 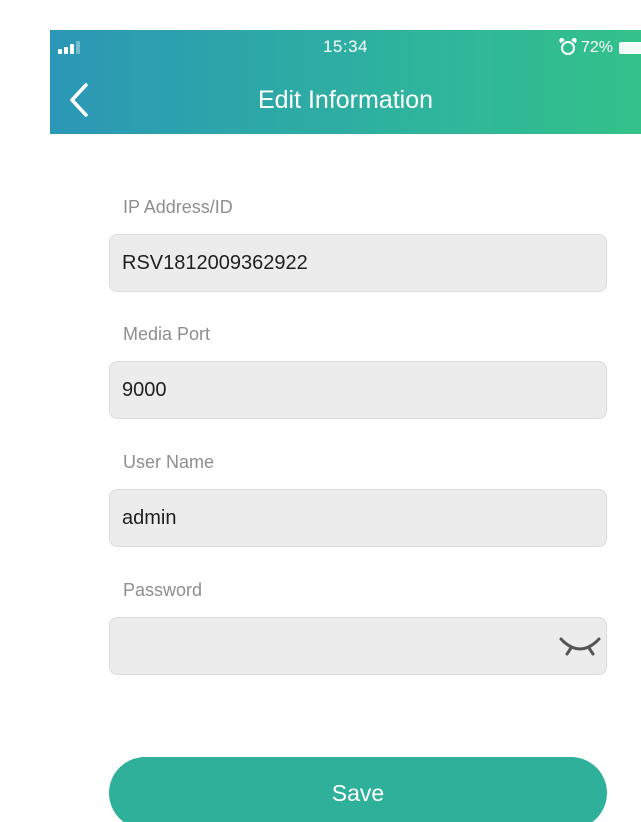 I want to click on status-bar: 15:34 72%, so click(x=345, y=48).